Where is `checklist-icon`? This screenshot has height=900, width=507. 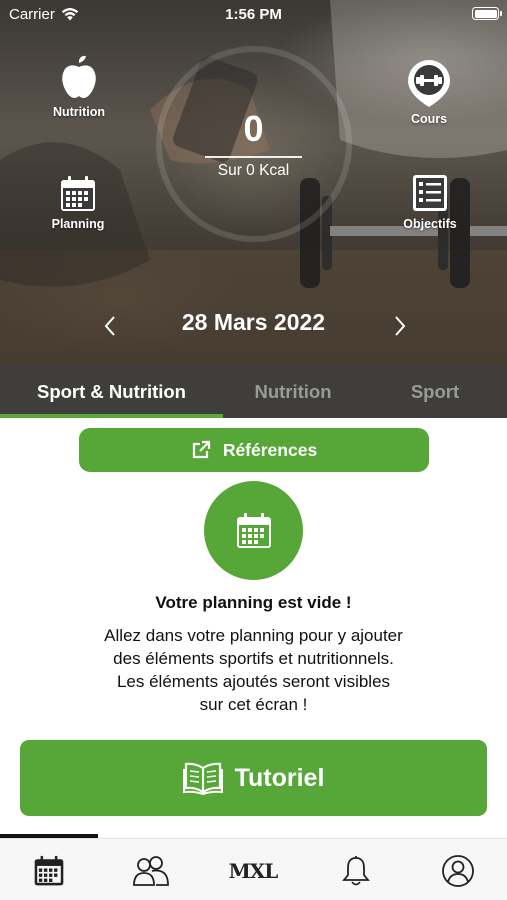
checklist-icon is located at coordinates (430, 193).